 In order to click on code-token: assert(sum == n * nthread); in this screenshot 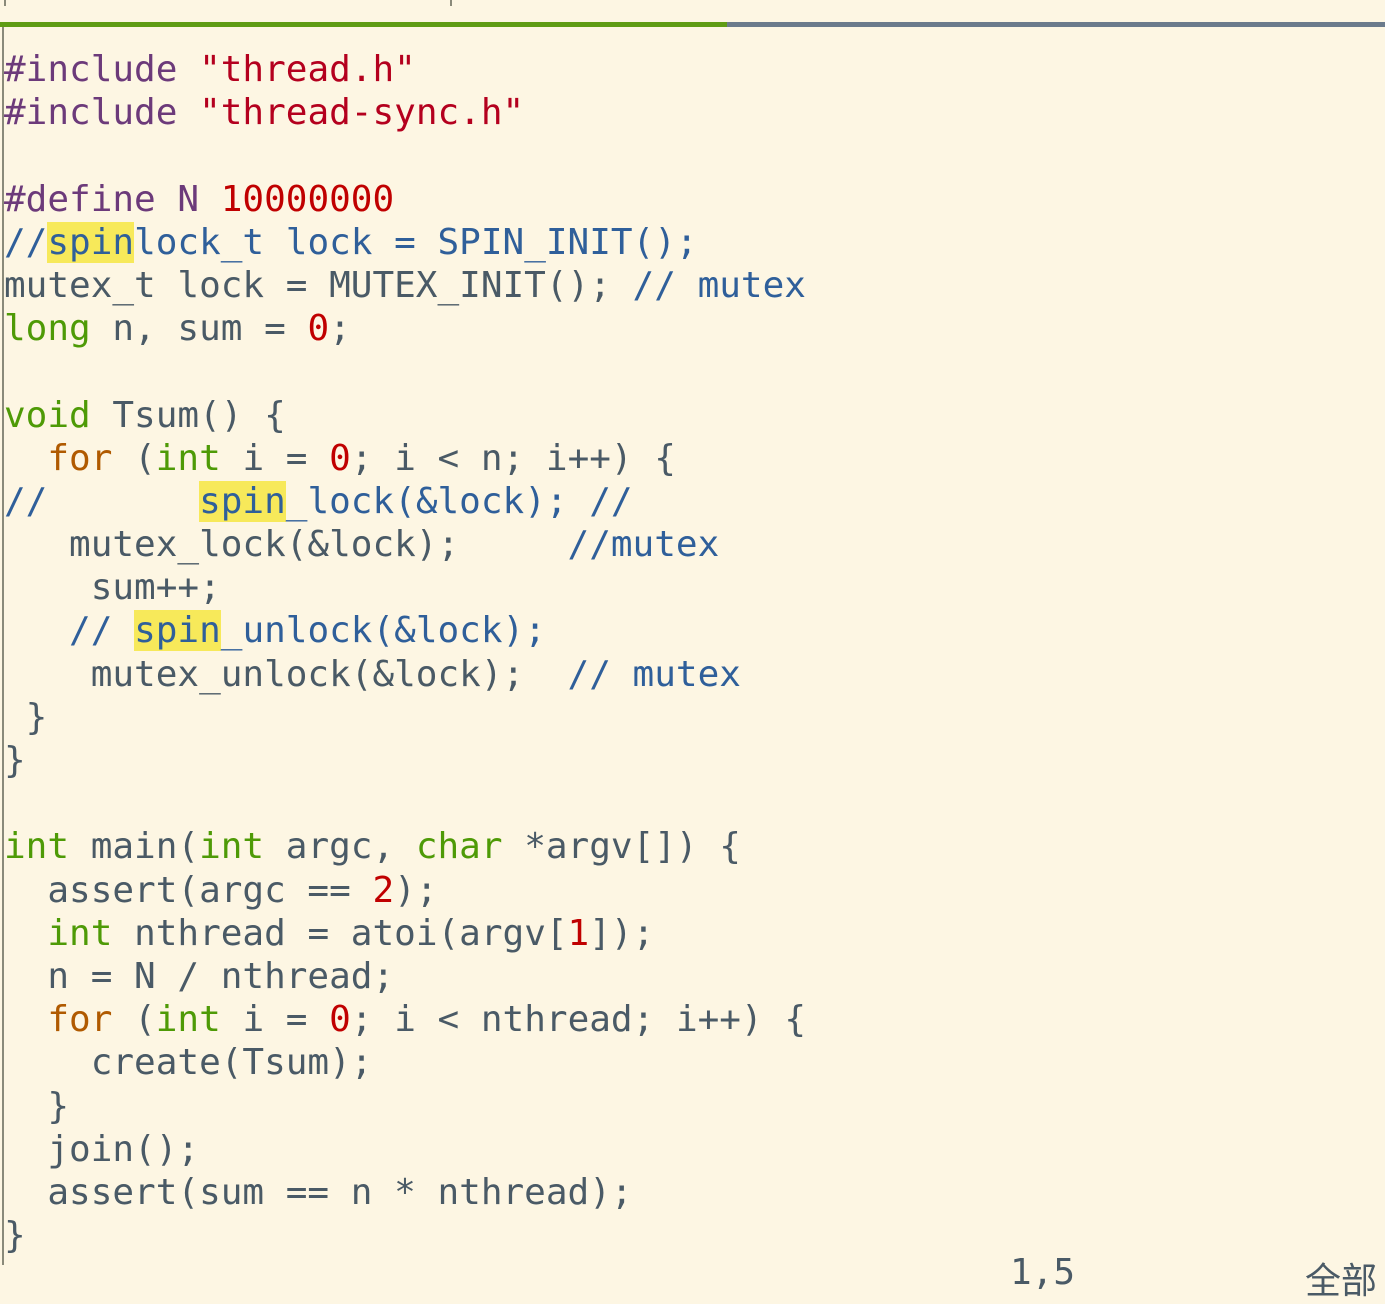, I will do `click(318, 1192)`.